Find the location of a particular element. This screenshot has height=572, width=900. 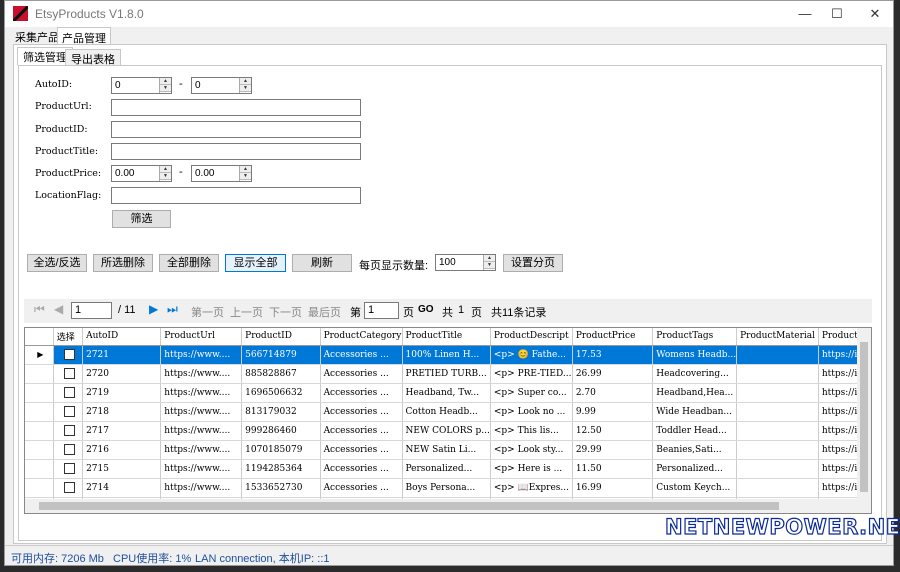

column-header: ProductTitle is located at coordinates (446, 337).